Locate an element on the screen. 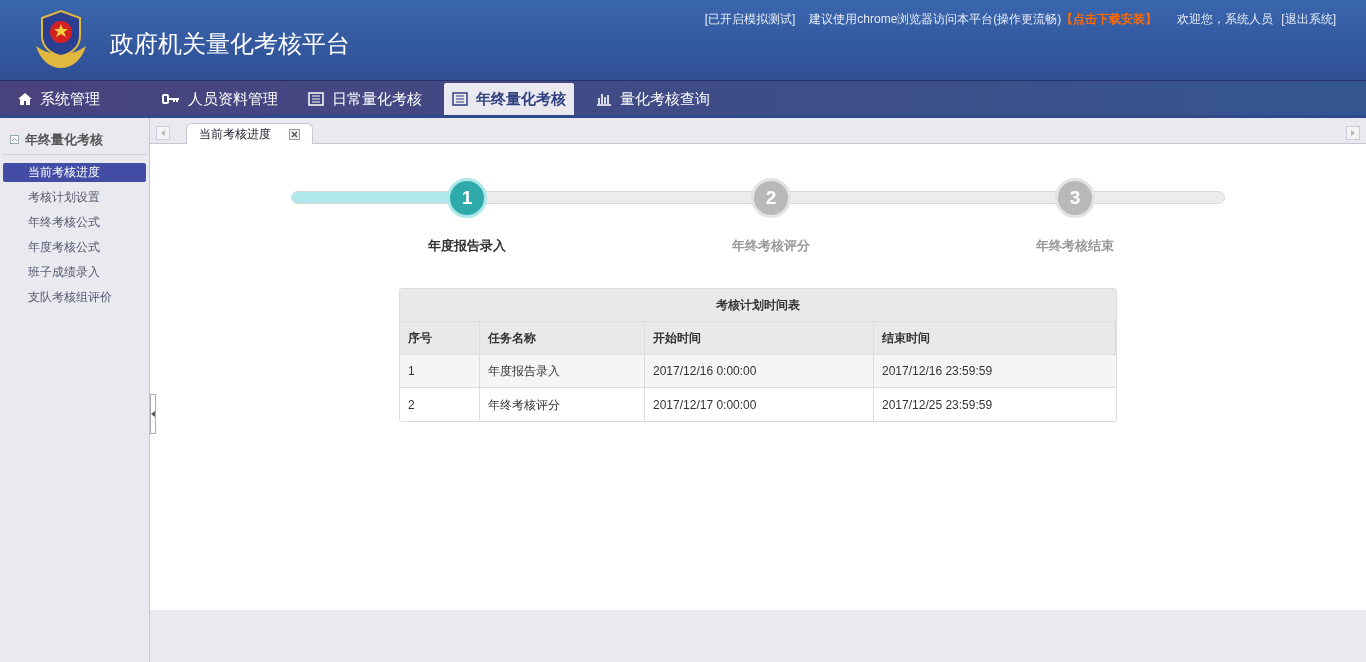 This screenshot has width=1366, height=662. column-header: 结束时间 is located at coordinates (995, 338).